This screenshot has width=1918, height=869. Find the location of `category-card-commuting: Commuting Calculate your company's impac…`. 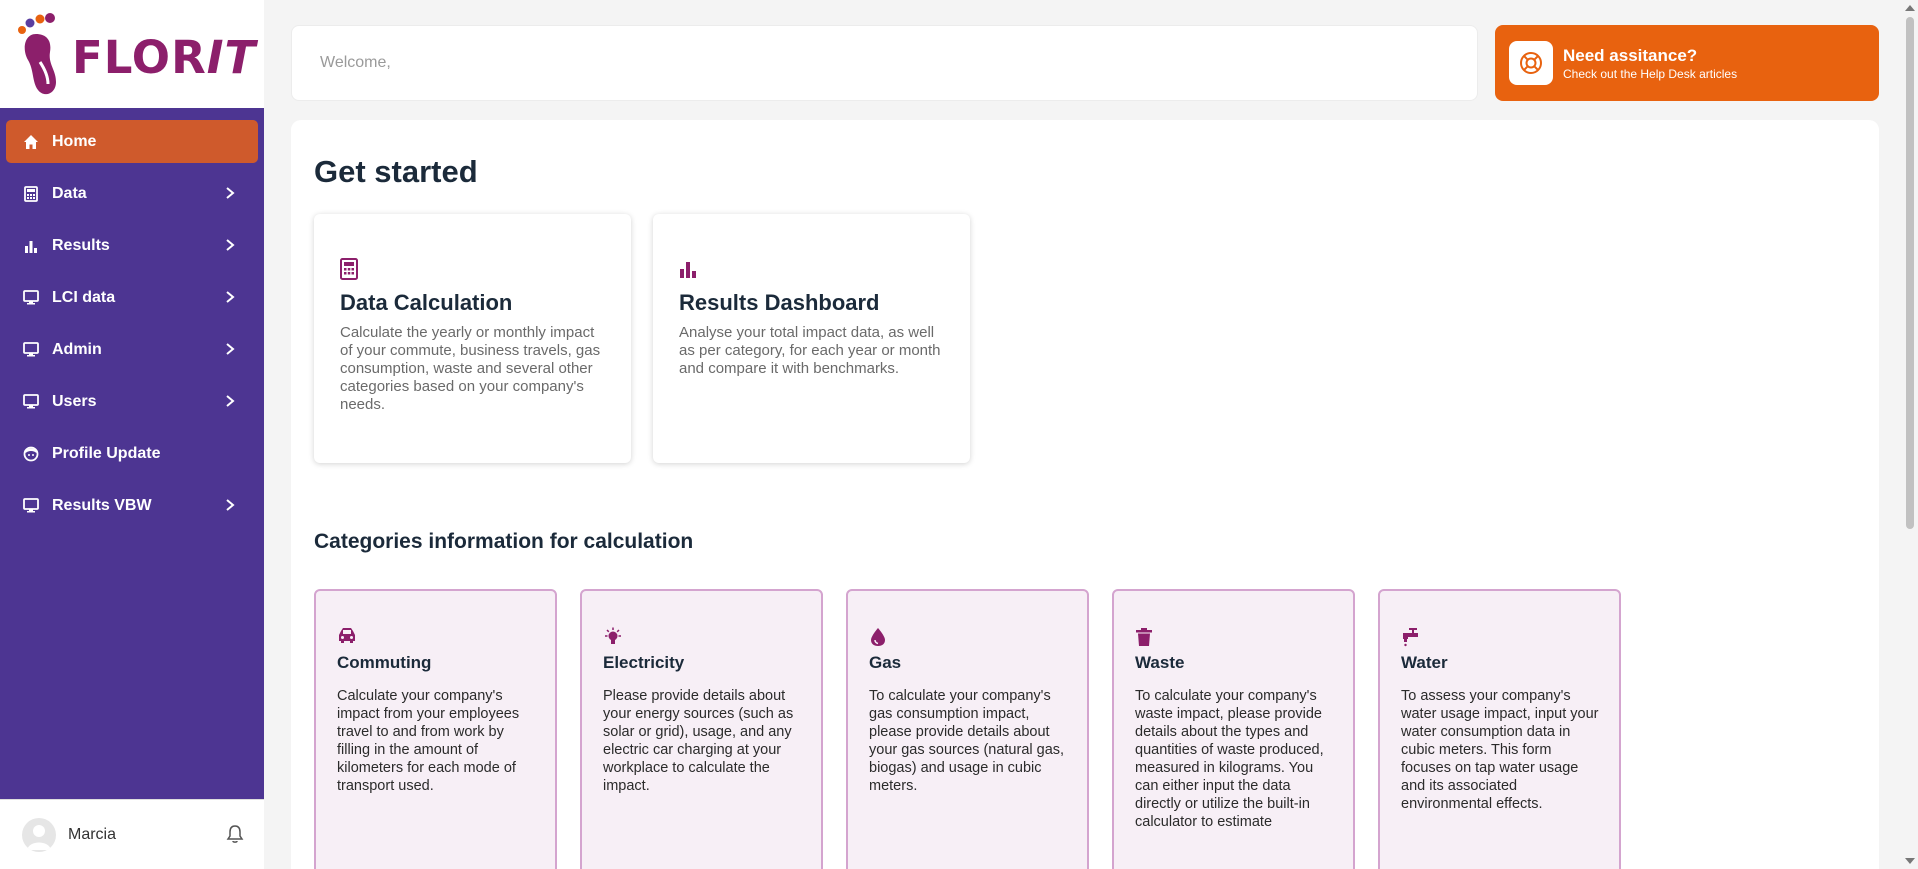

category-card-commuting: Commuting Calculate your company's impac… is located at coordinates (435, 729).